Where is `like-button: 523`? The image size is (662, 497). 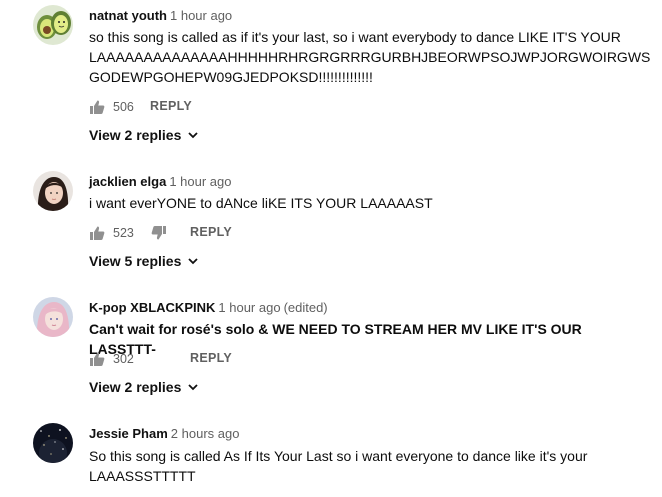 like-button: 523 is located at coordinates (111, 233).